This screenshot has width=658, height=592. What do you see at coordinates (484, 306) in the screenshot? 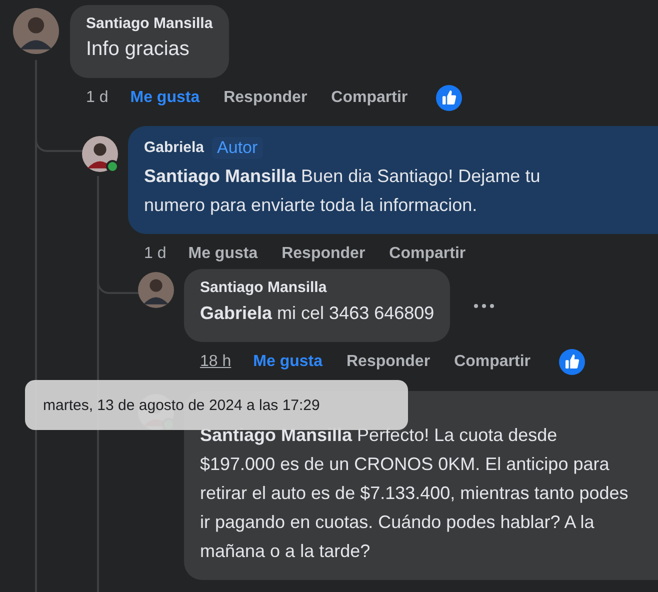
I see `more-options-icon` at bounding box center [484, 306].